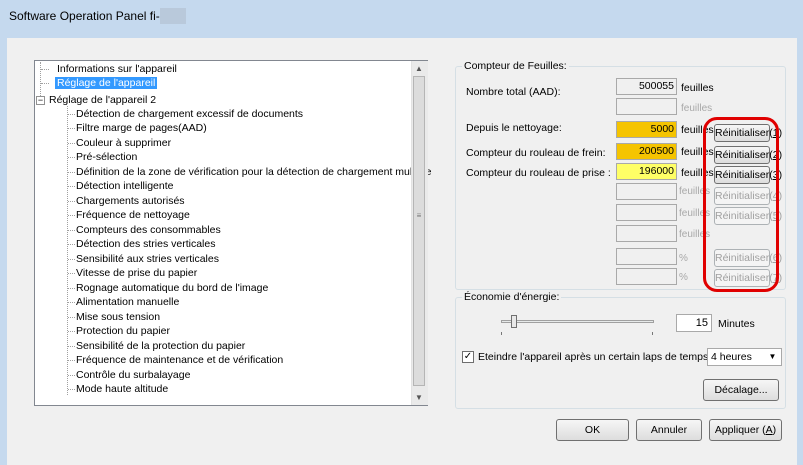 This screenshot has width=803, height=465. What do you see at coordinates (147, 259) in the screenshot?
I see `tree-item-sensibilite-stries: Sensibilité aux stries verticales` at bounding box center [147, 259].